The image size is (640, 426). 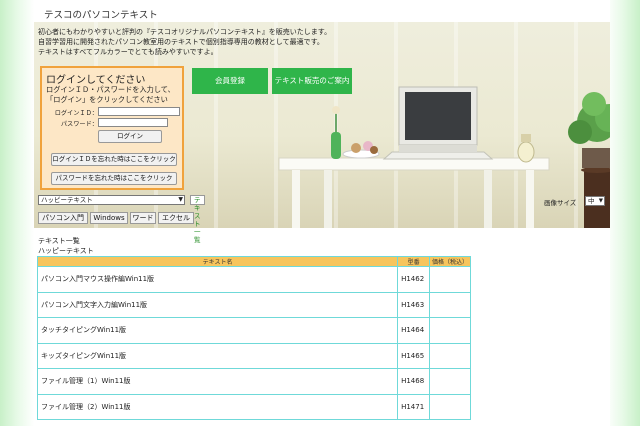 I want to click on login-desc-line: ログインＩＤ・パスワードを入力して、, so click(x=110, y=89).